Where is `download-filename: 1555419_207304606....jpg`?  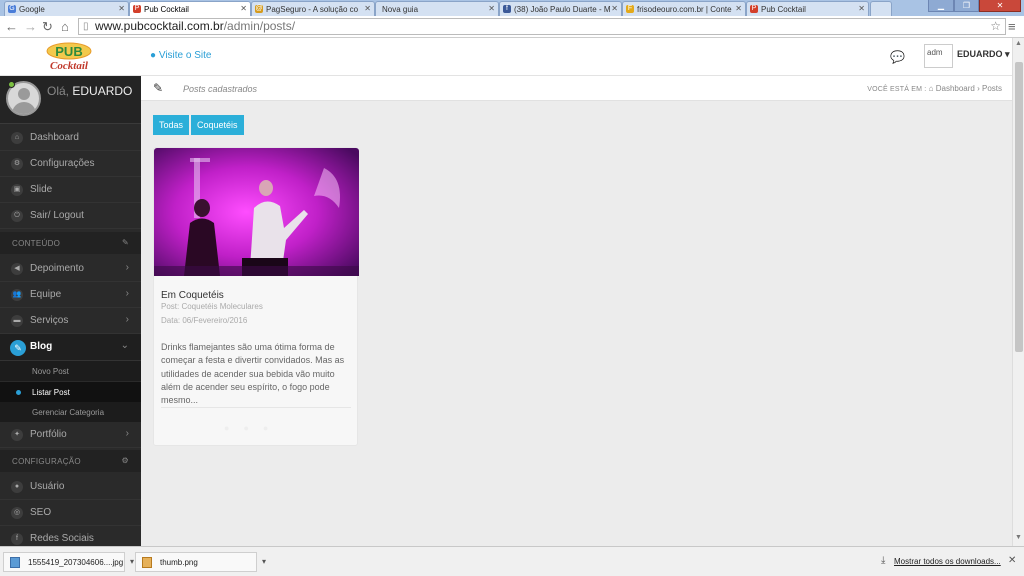
download-filename: 1555419_207304606....jpg is located at coordinates (76, 562).